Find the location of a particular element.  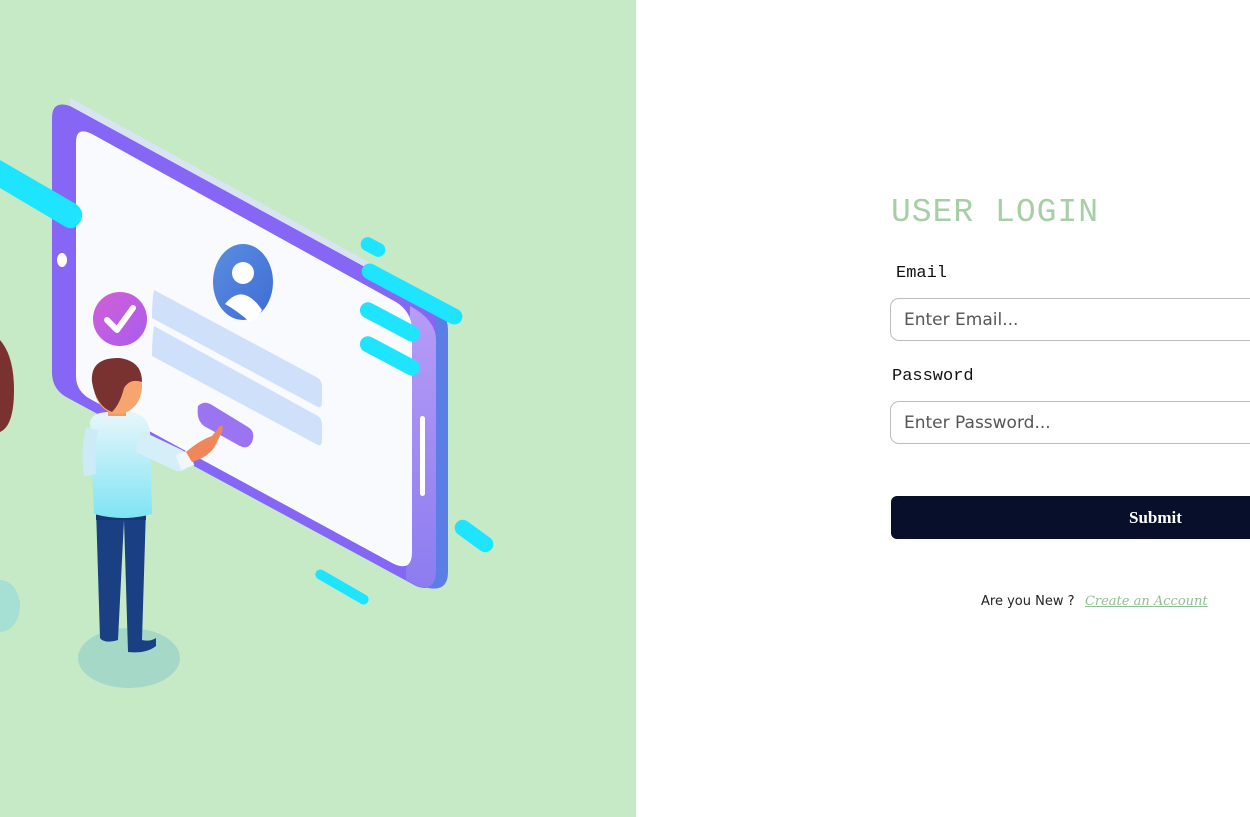

email-input is located at coordinates (1070, 319).